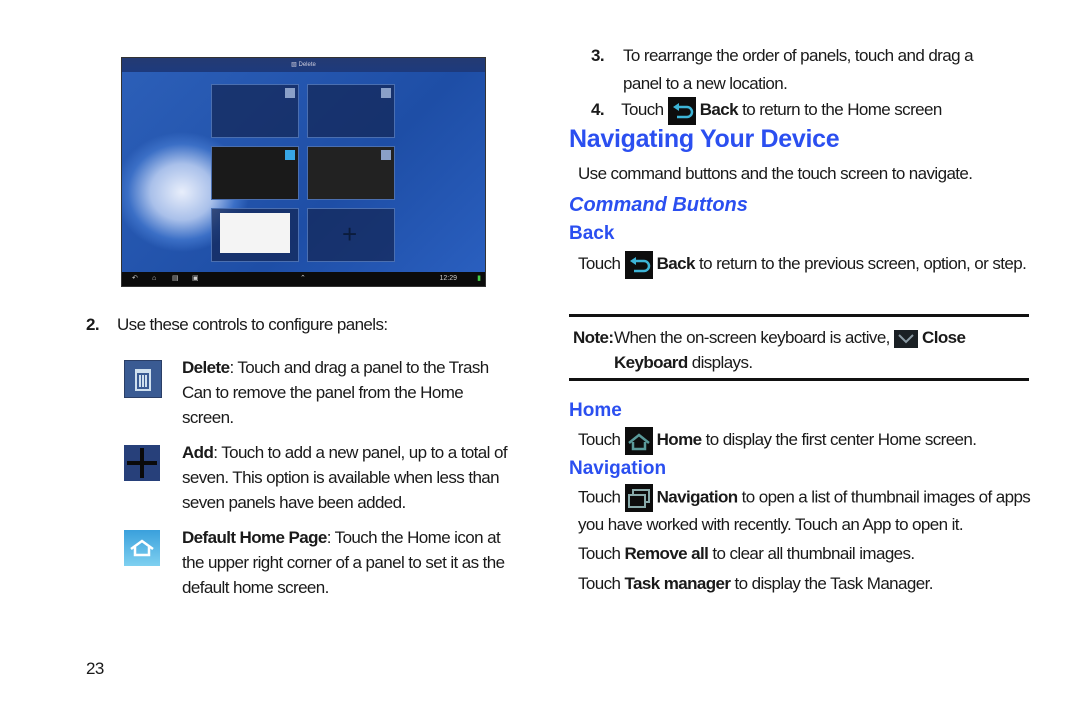 The width and height of the screenshot is (1080, 720). Describe the element at coordinates (799, 379) in the screenshot. I see `note-divider-bottom` at that location.